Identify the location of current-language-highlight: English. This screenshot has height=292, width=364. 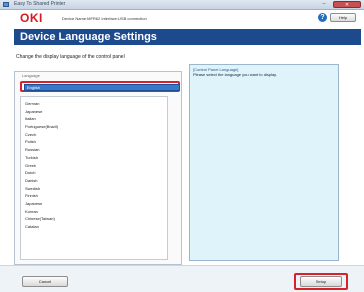
(100, 86).